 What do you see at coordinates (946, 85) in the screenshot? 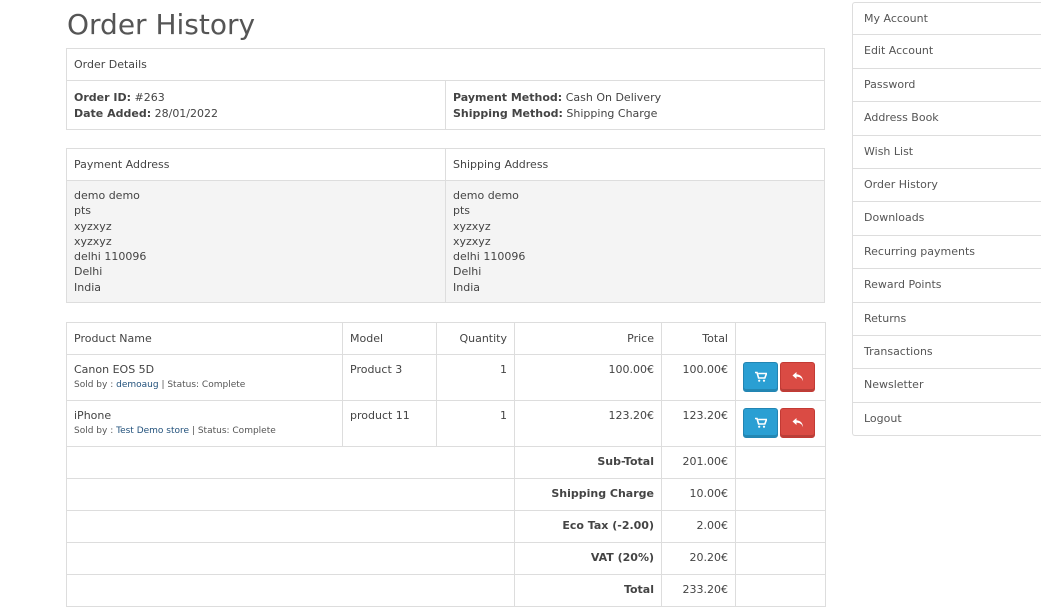
I see `sidebar-item-password: Password` at bounding box center [946, 85].